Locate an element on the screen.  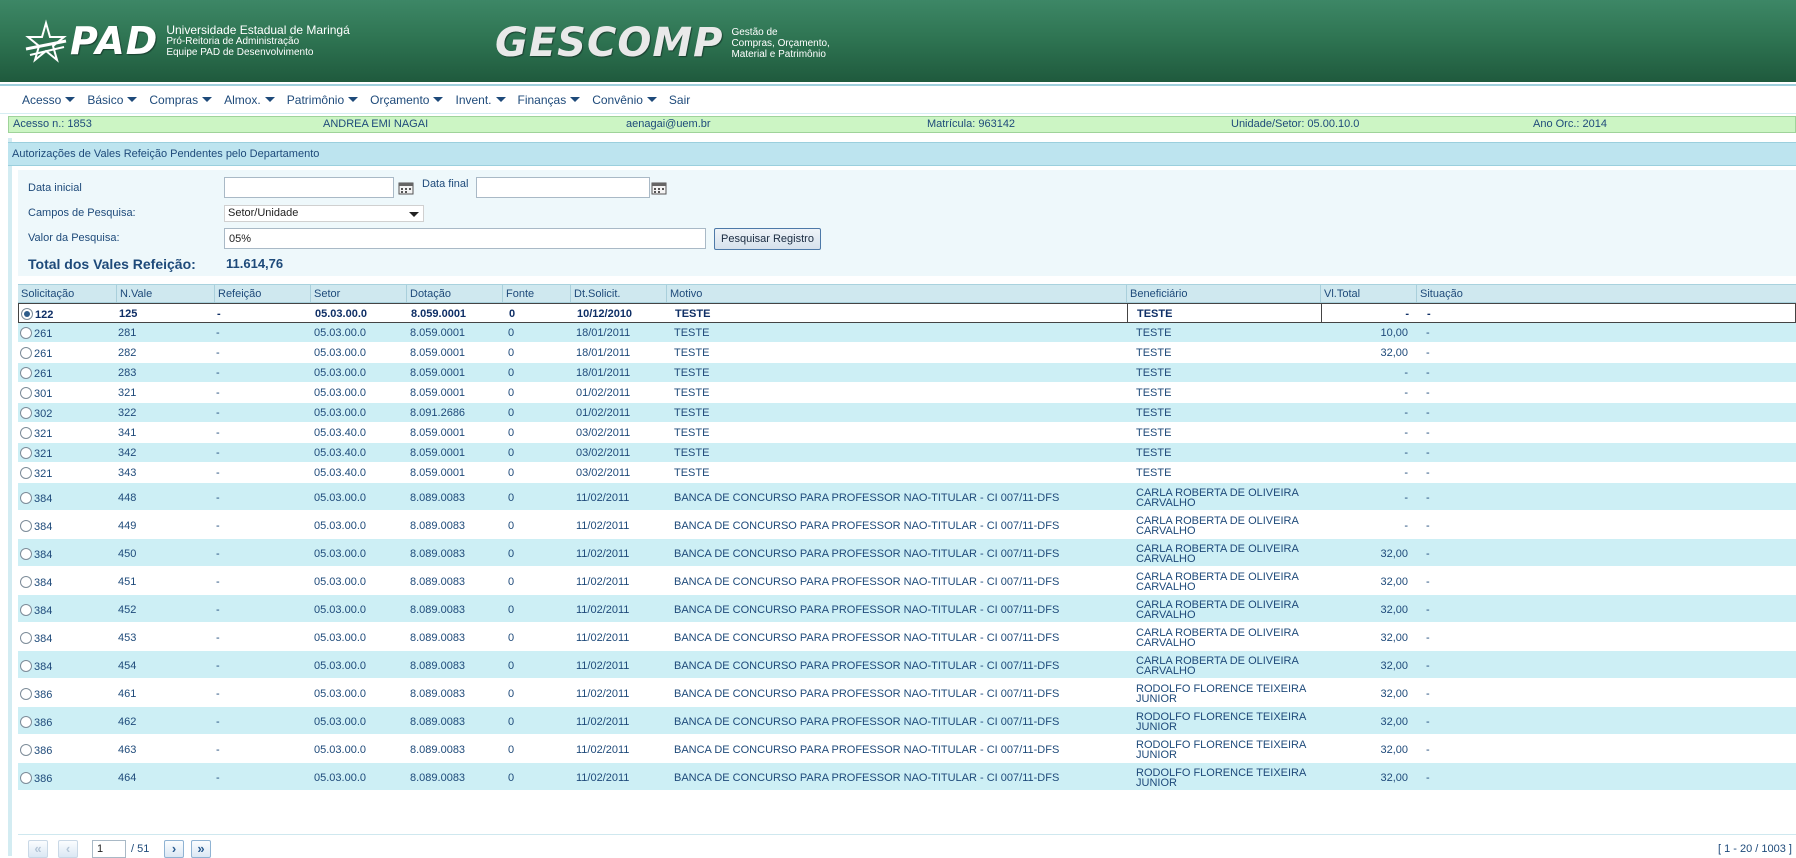
column-header: Beneficiário is located at coordinates (1223, 294).